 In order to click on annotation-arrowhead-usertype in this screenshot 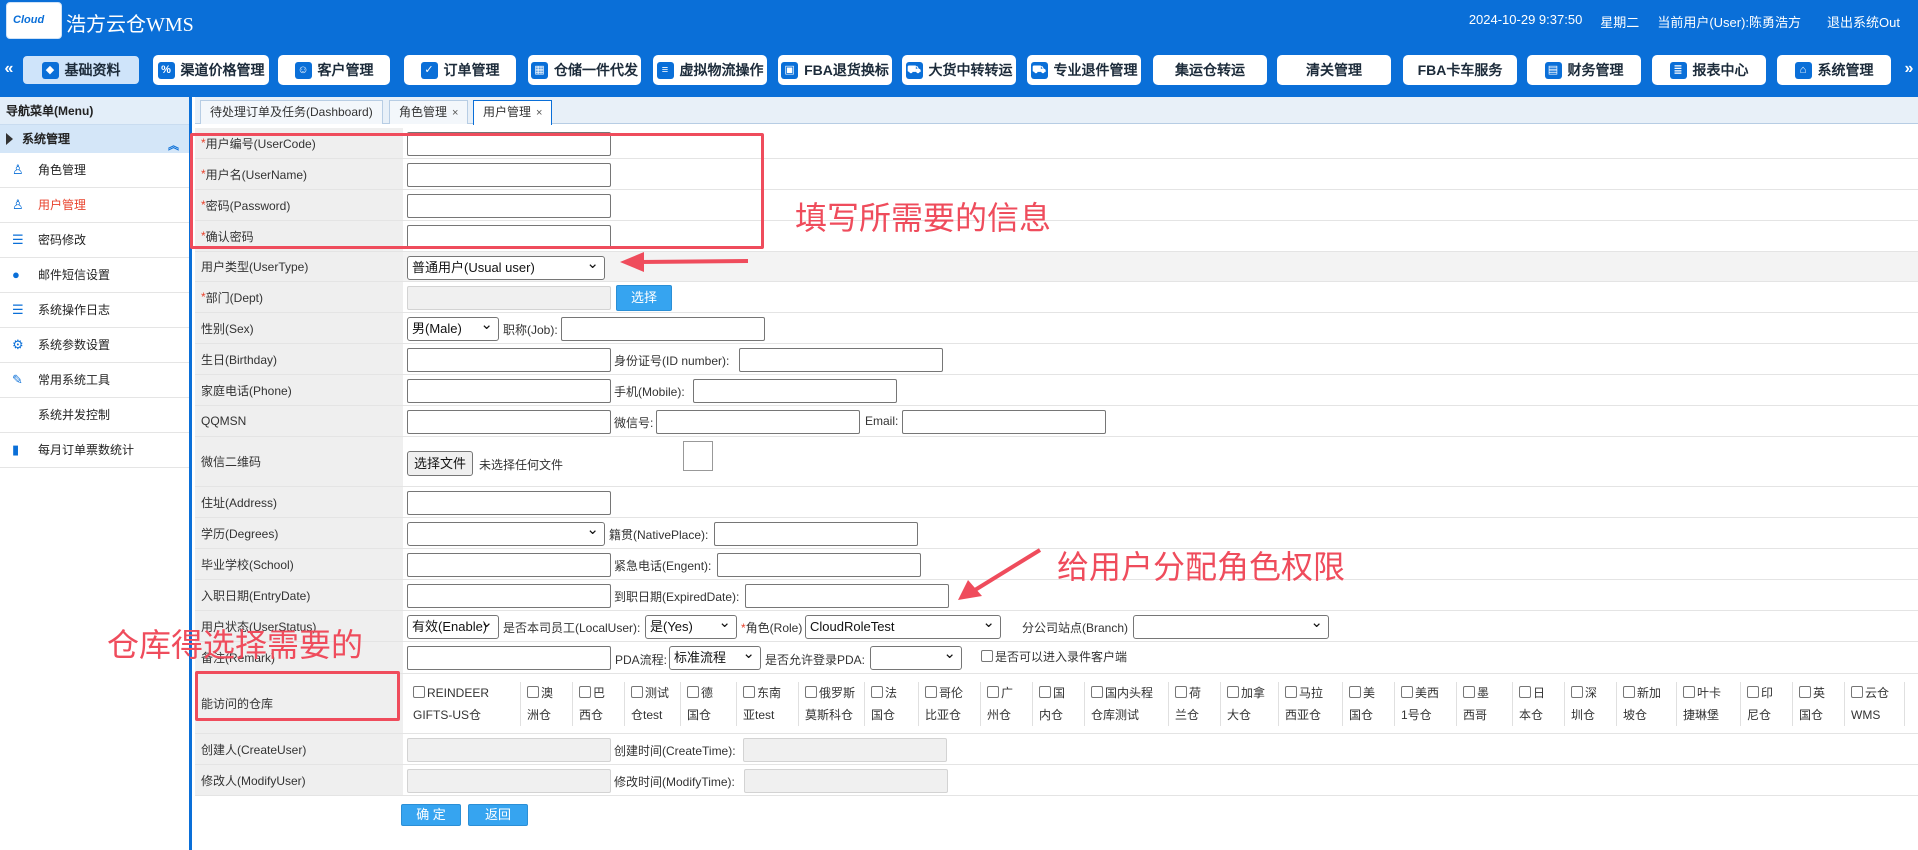, I will do `click(632, 262)`.